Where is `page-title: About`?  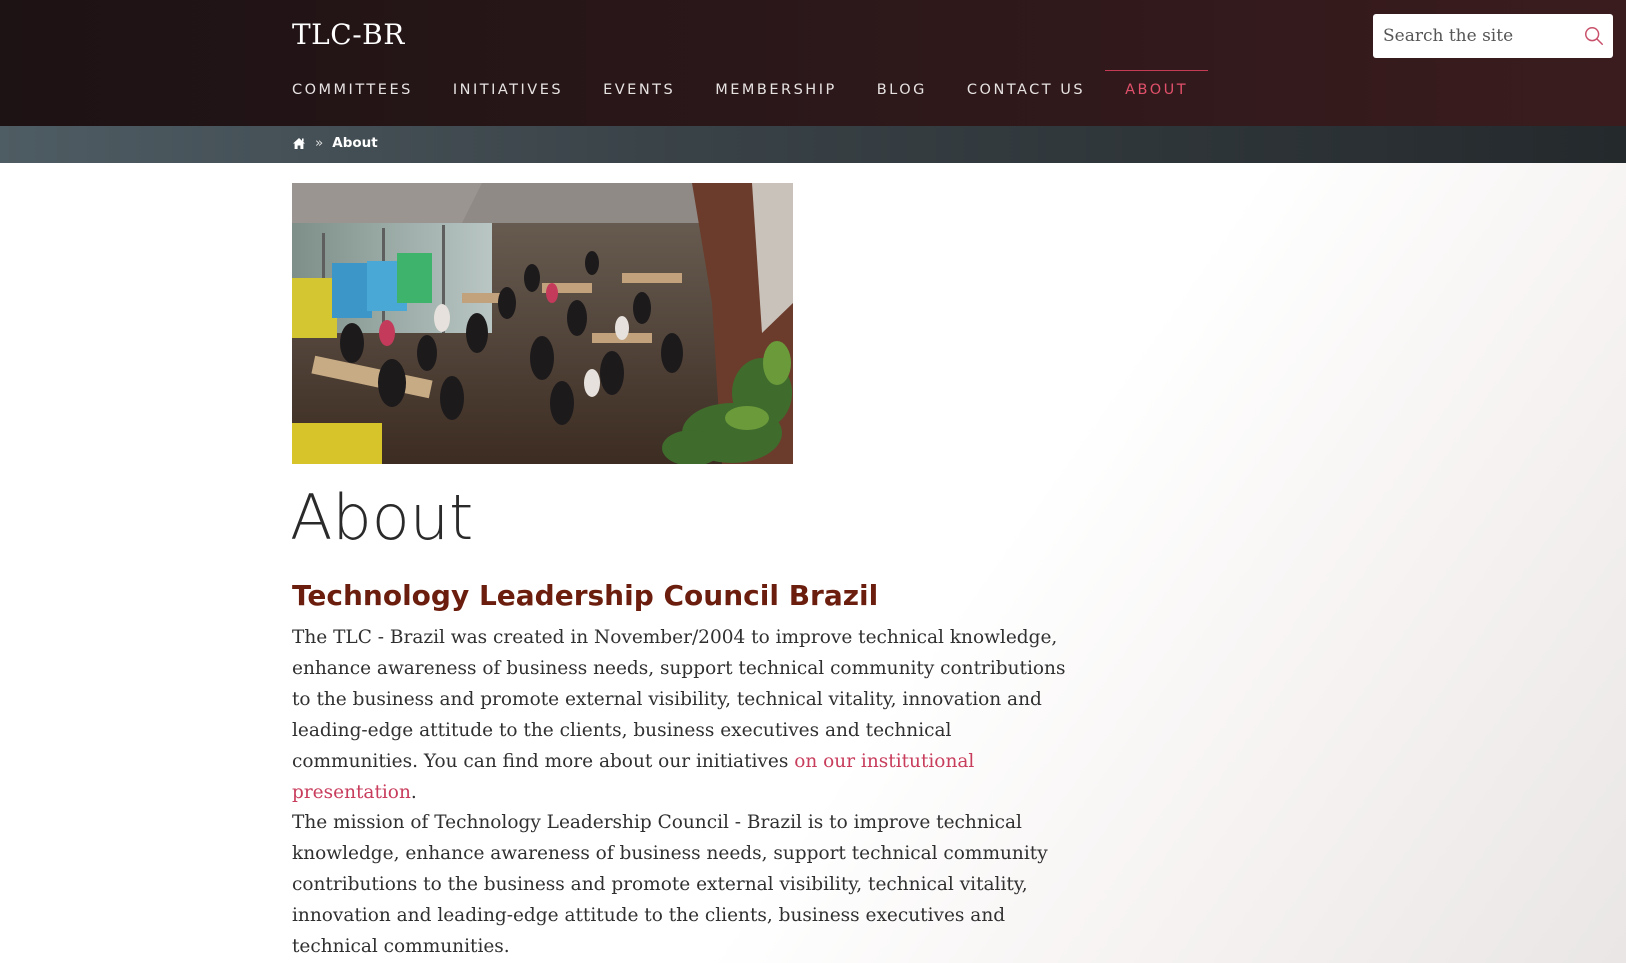 page-title: About is located at coordinates (382, 517).